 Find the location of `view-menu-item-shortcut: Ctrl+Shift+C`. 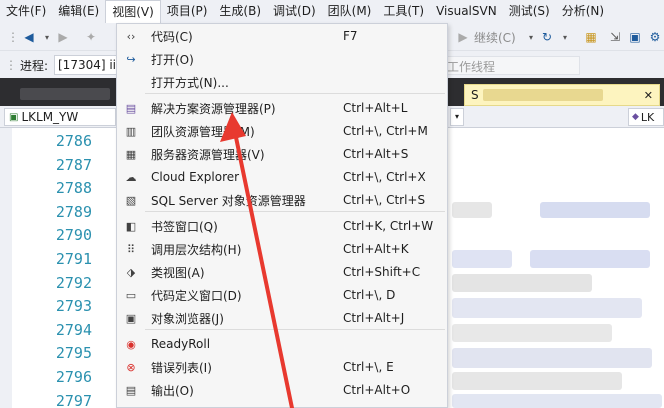

view-menu-item-shortcut: Ctrl+Shift+C is located at coordinates (382, 272).